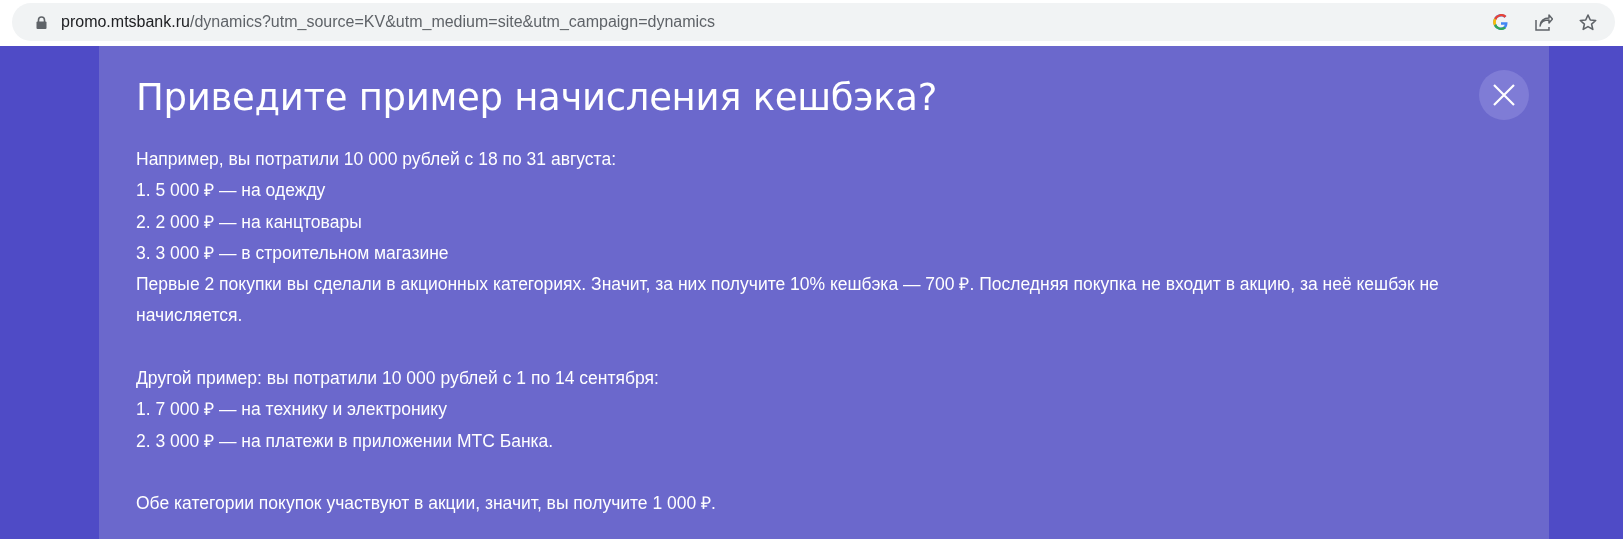  I want to click on lock-icon, so click(41, 22).